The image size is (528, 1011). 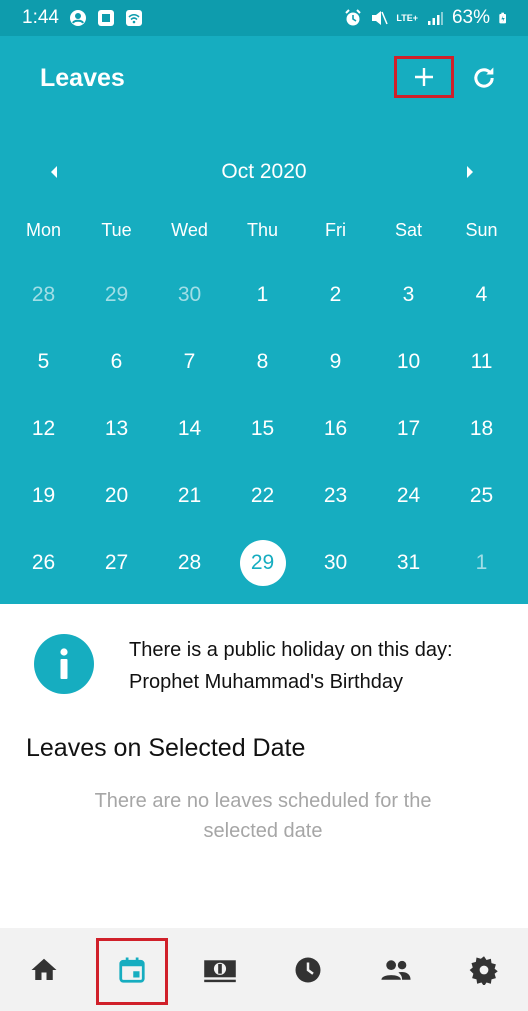 I want to click on mute-icon, so click(x=380, y=18).